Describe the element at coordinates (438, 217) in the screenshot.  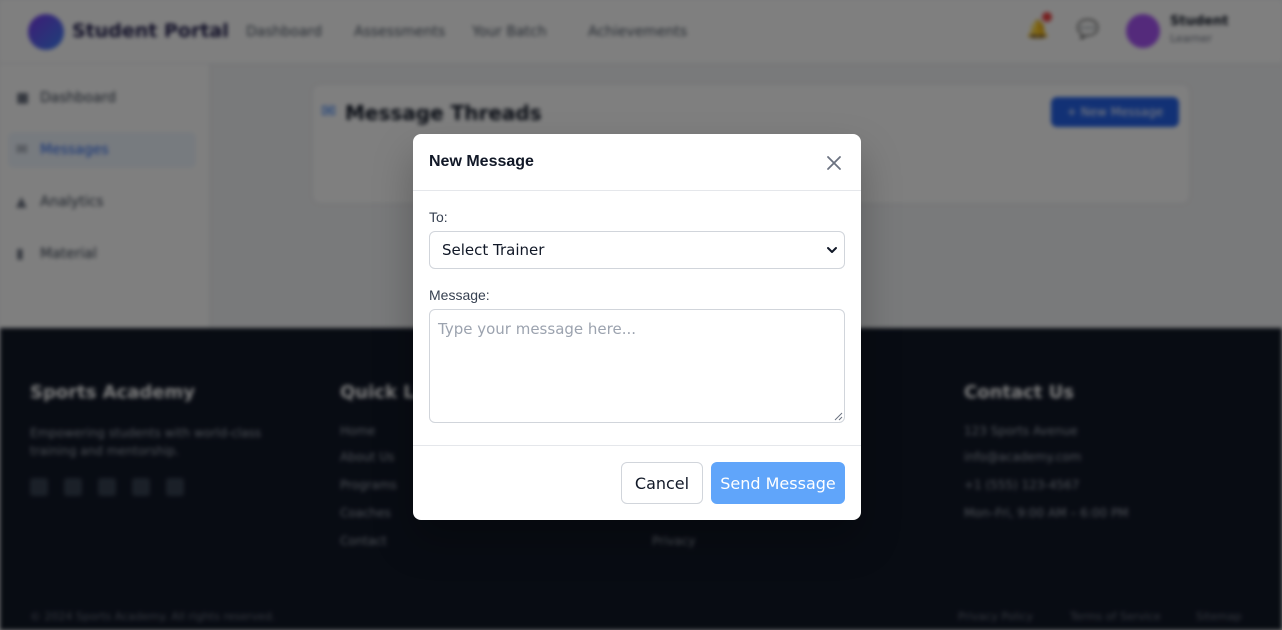
I see `to-label: To:` at that location.